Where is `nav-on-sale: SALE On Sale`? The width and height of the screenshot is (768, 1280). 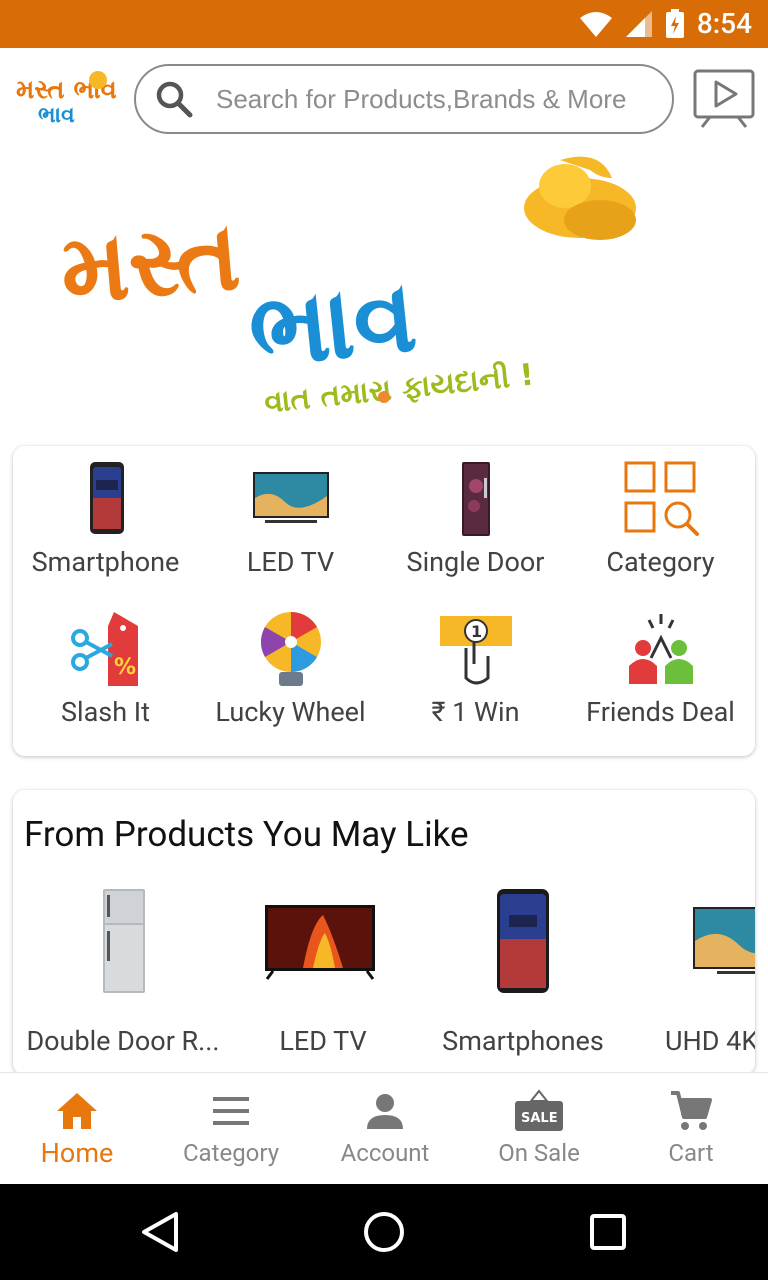
nav-on-sale: SALE On Sale is located at coordinates (539, 1129).